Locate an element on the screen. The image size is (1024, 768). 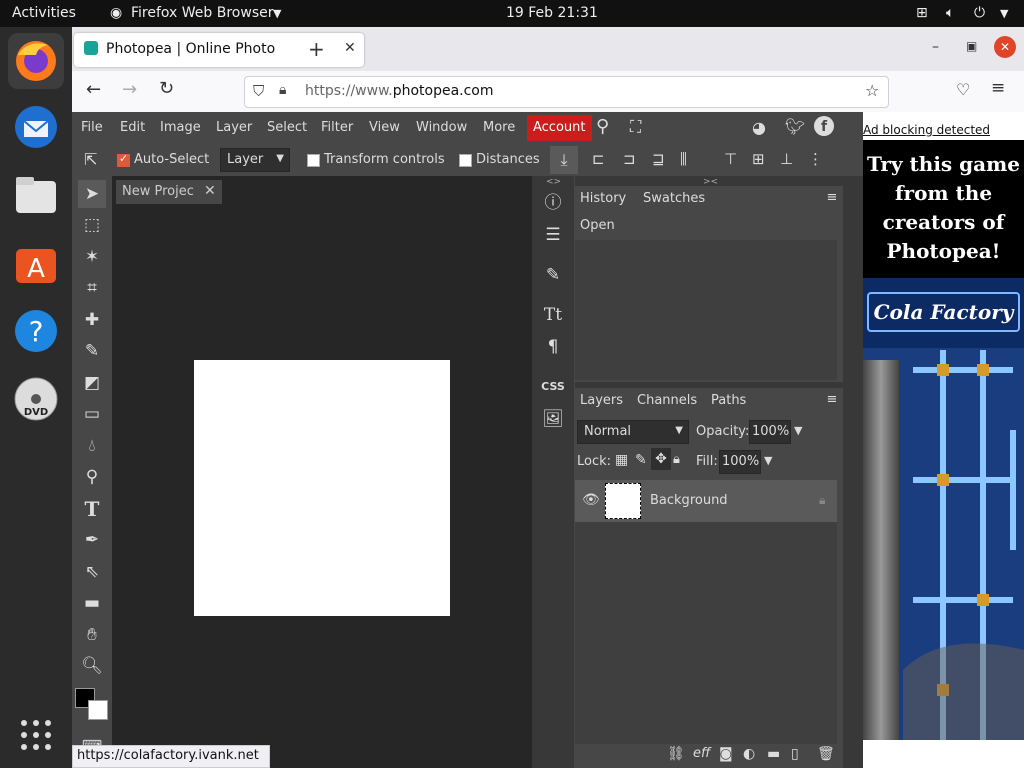
delete-layer-icon: 🗑︎ is located at coordinates (826, 754).